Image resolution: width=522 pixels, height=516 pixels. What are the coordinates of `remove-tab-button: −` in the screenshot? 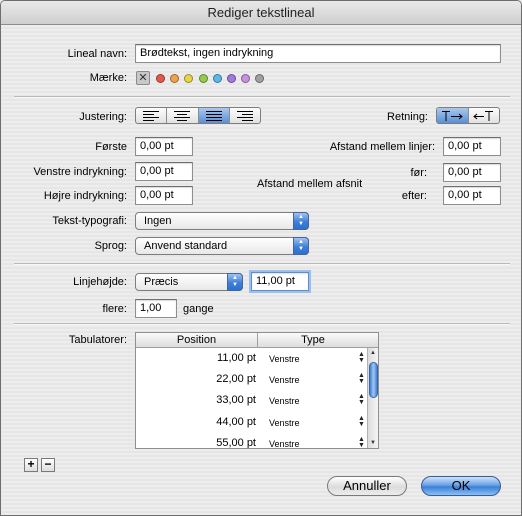 It's located at (48, 465).